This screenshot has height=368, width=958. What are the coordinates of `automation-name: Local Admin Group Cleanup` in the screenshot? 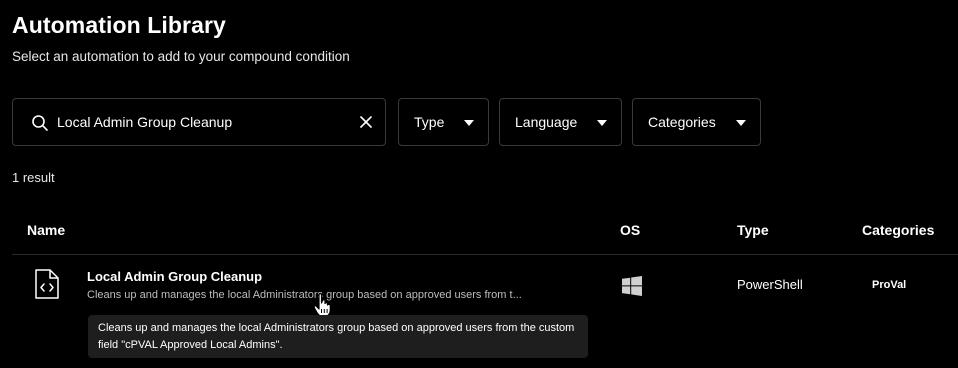 It's located at (174, 276).